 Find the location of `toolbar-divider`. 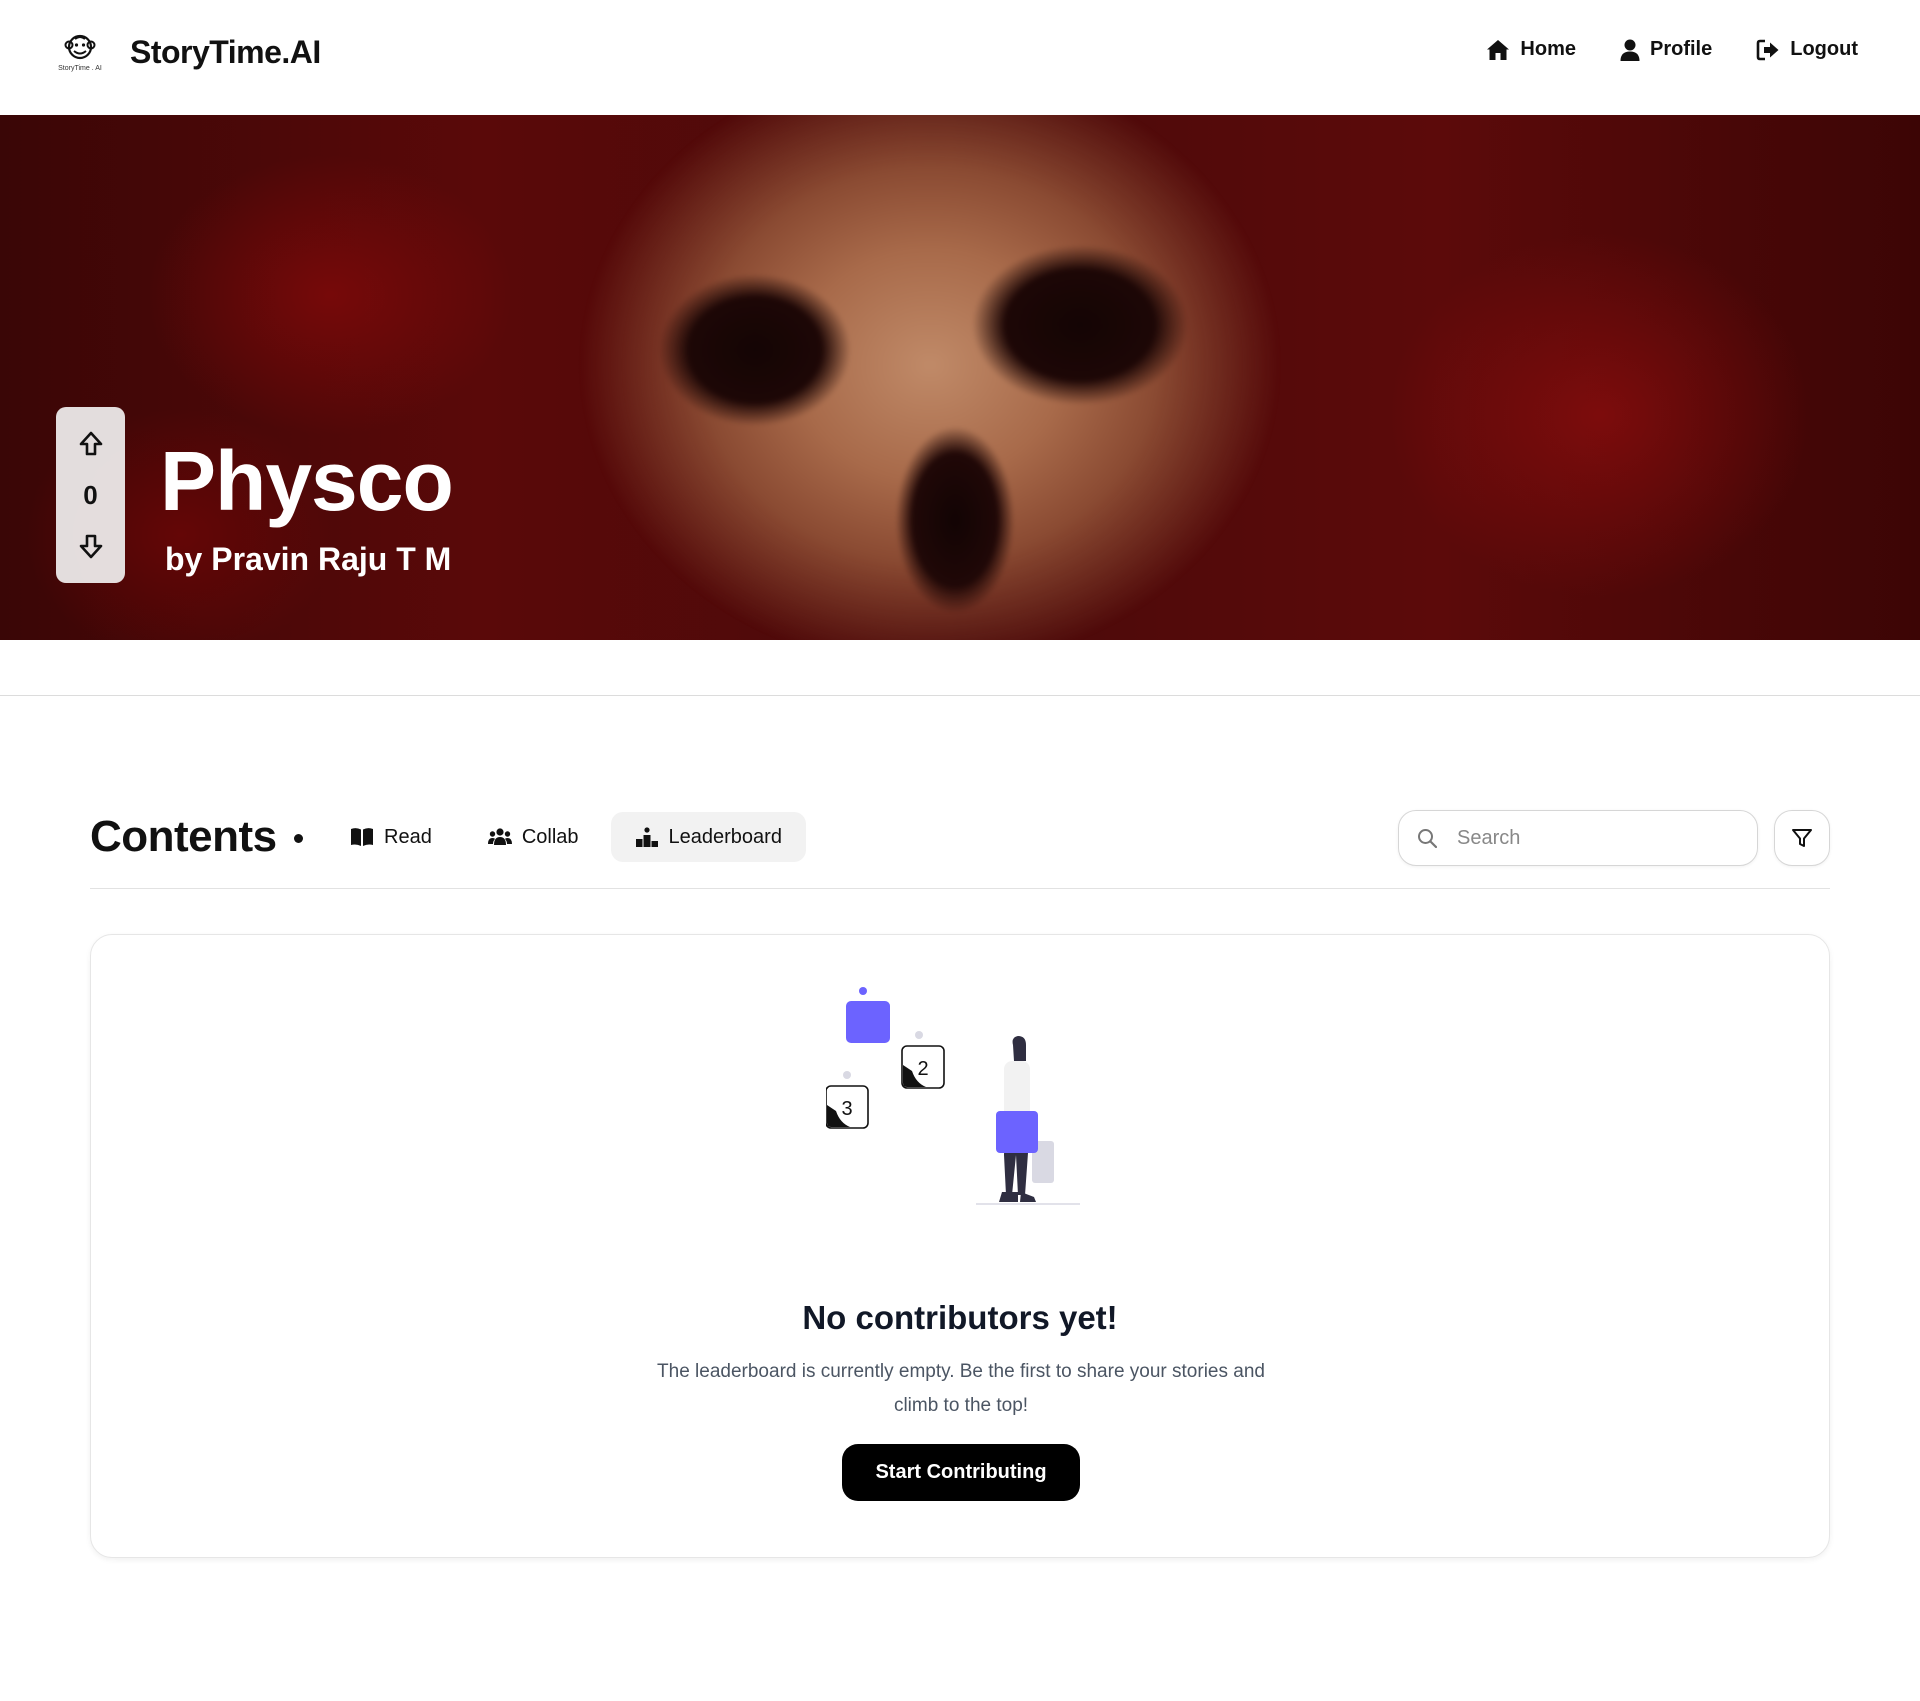

toolbar-divider is located at coordinates (960, 888).